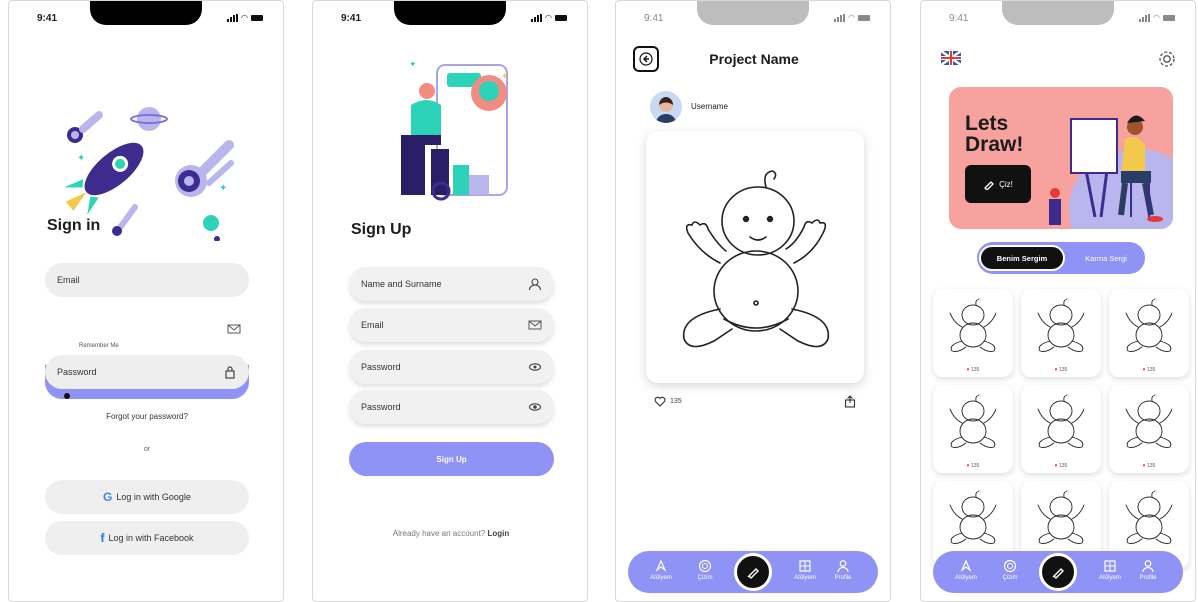  Describe the element at coordinates (850, 401) in the screenshot. I see `share-icon` at that location.